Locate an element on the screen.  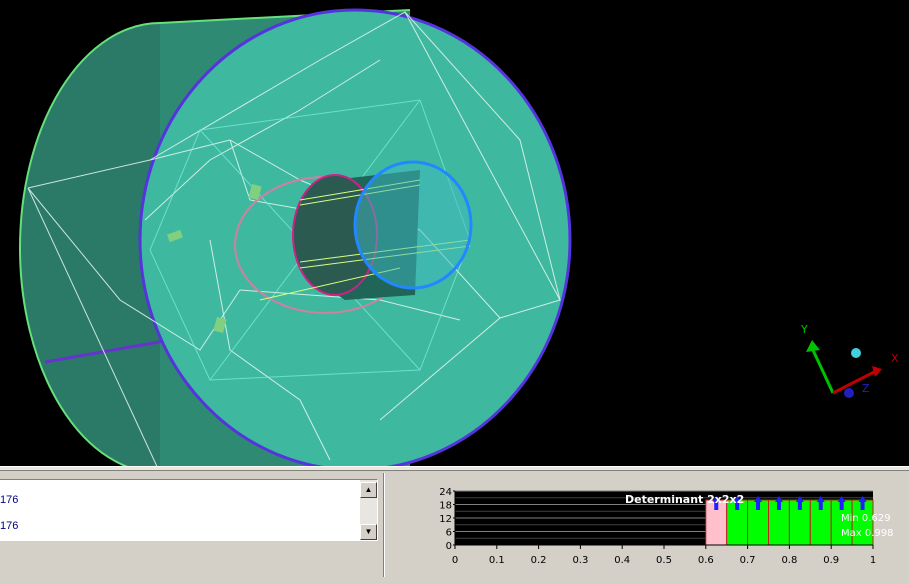
arrow-down-icon: ▼ is located at coordinates (368, 531).